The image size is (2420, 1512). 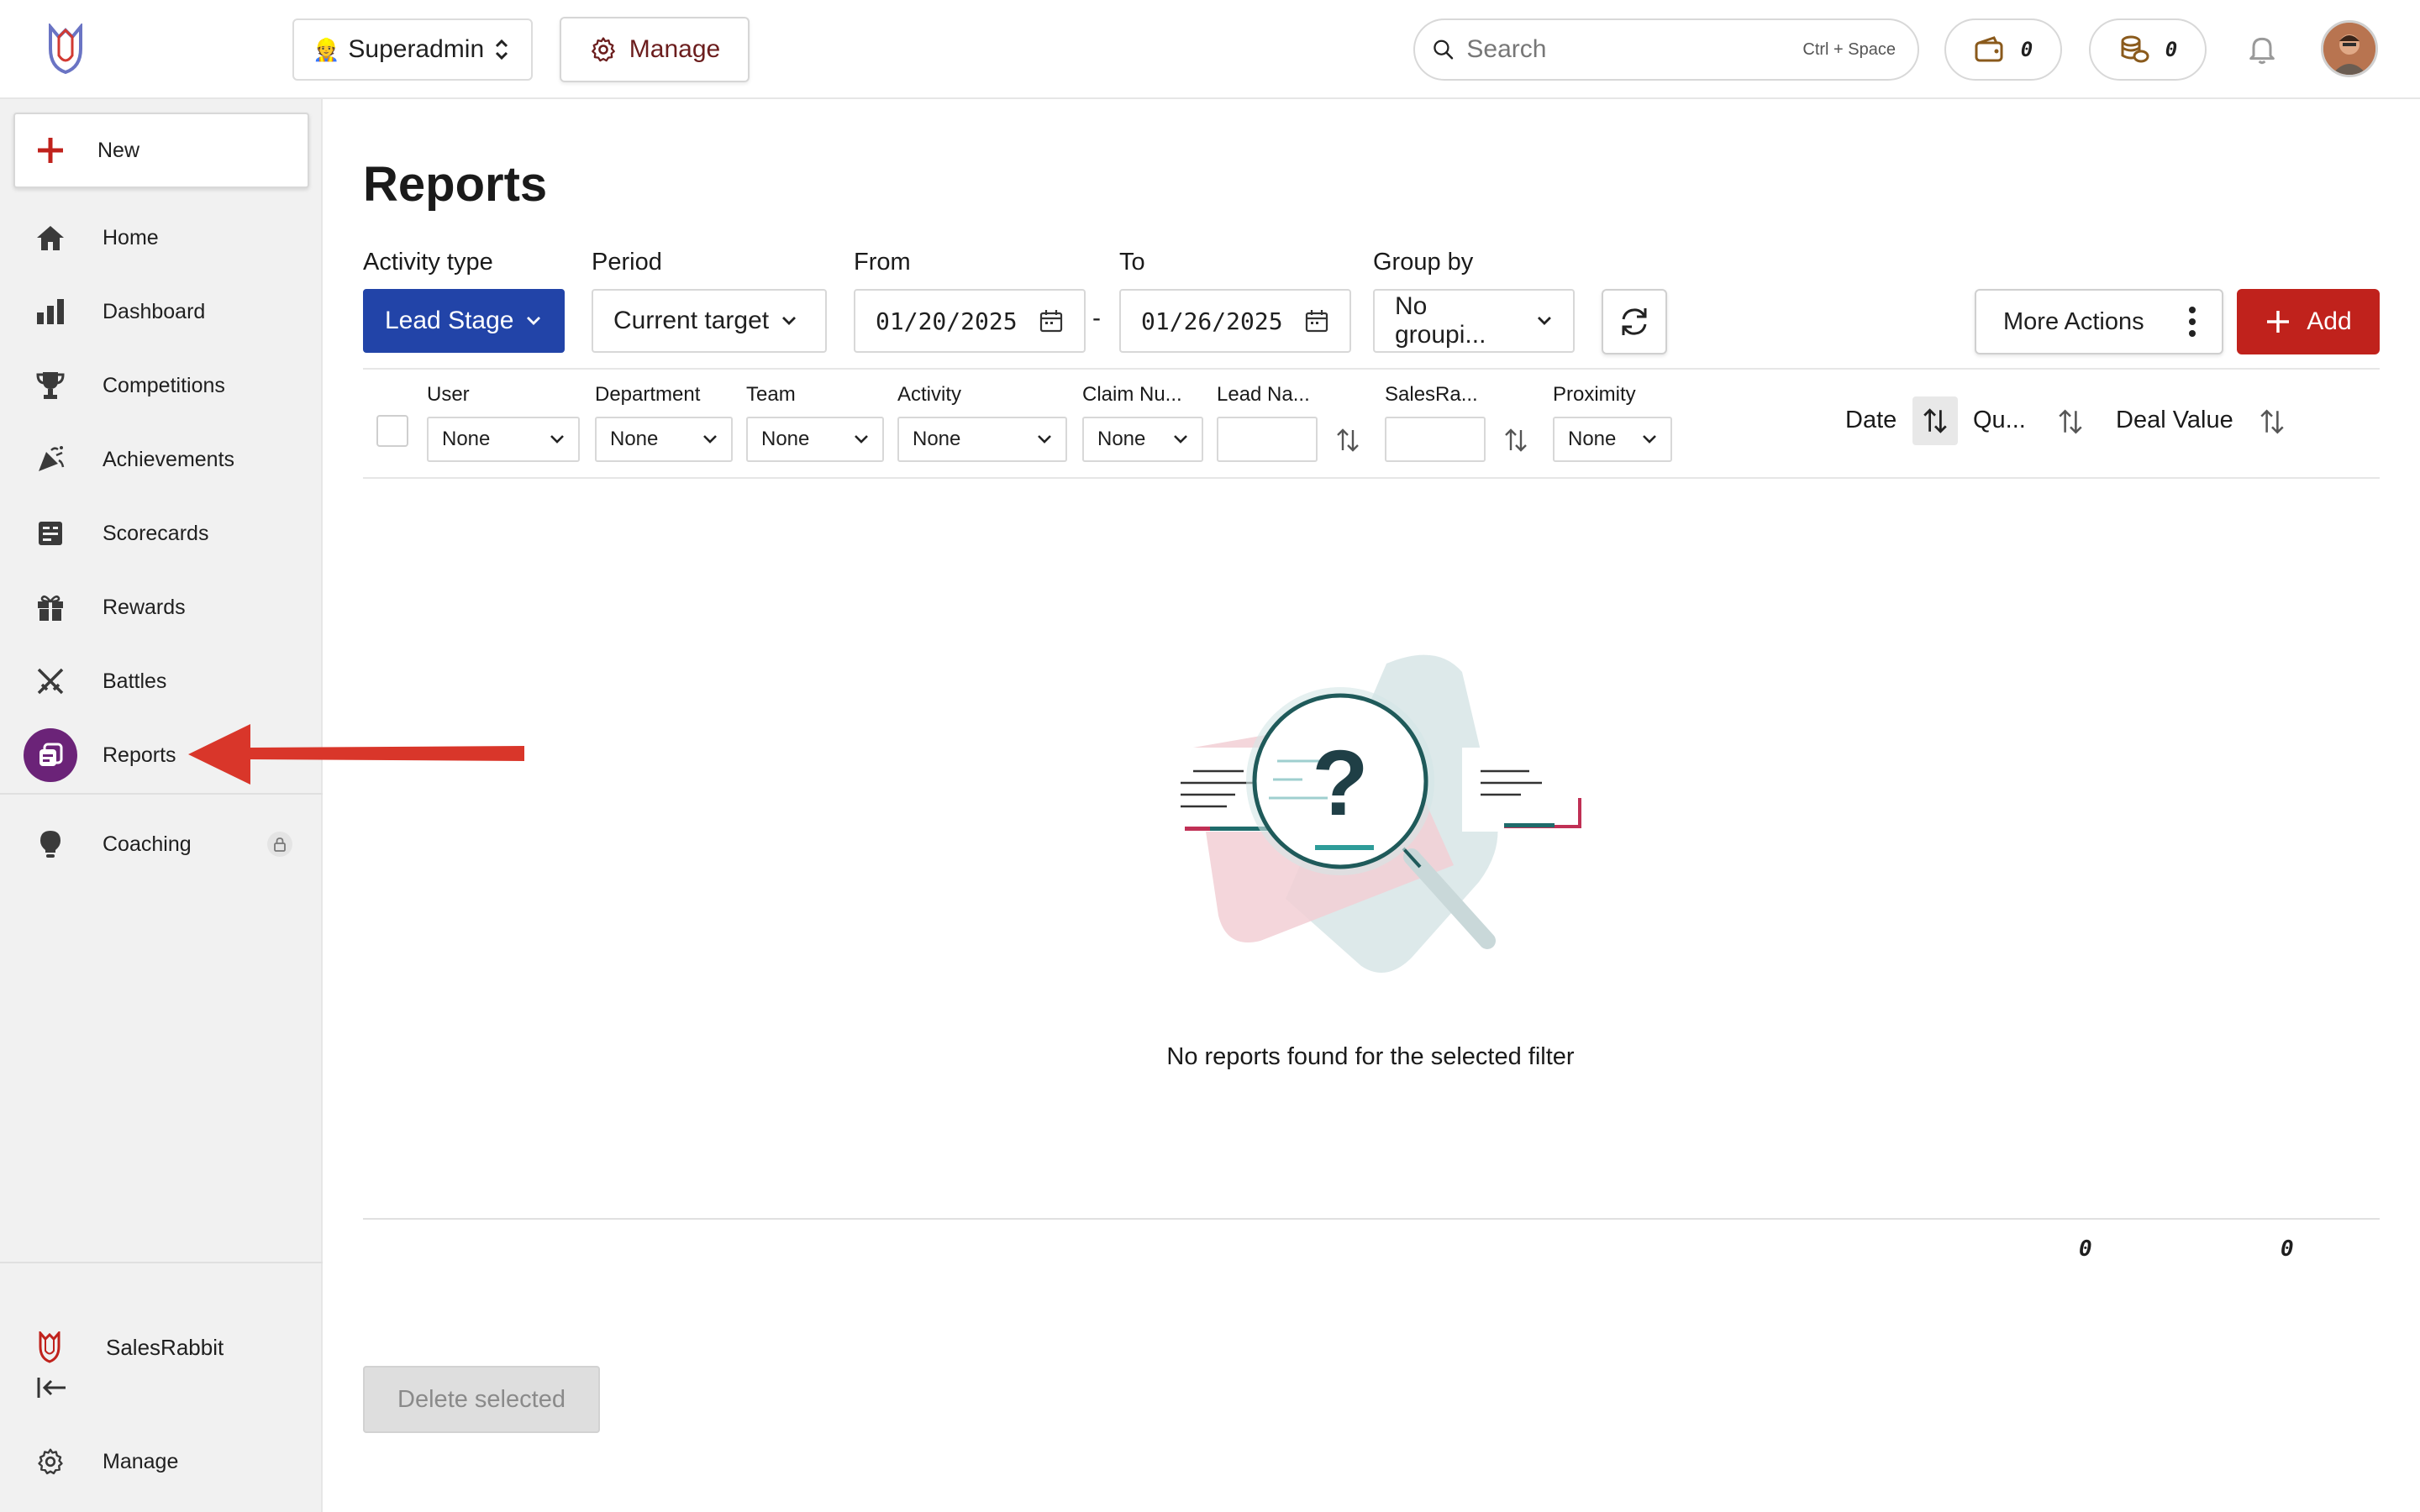 What do you see at coordinates (503, 439) in the screenshot?
I see `user-filter-select: None` at bounding box center [503, 439].